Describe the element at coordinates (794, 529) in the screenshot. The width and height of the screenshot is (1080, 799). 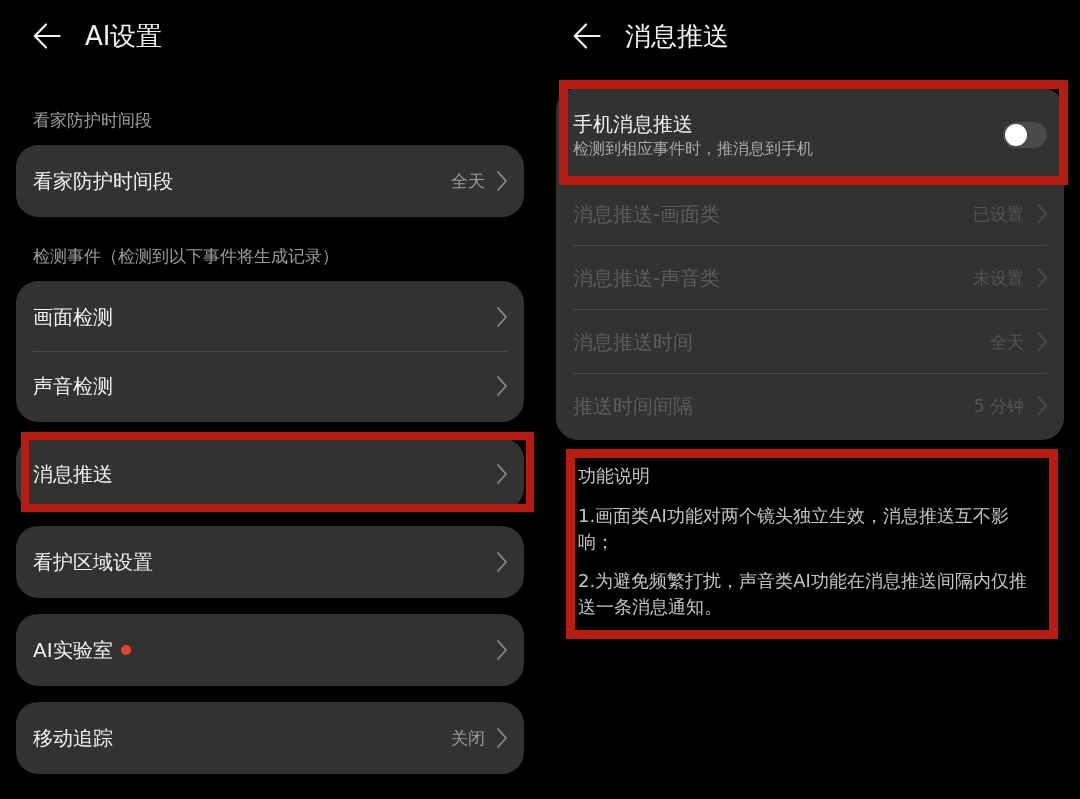
I see `description-paragraph: 1.画面类AI功能对两个镜头独立生效，消息推送互不影响；` at that location.